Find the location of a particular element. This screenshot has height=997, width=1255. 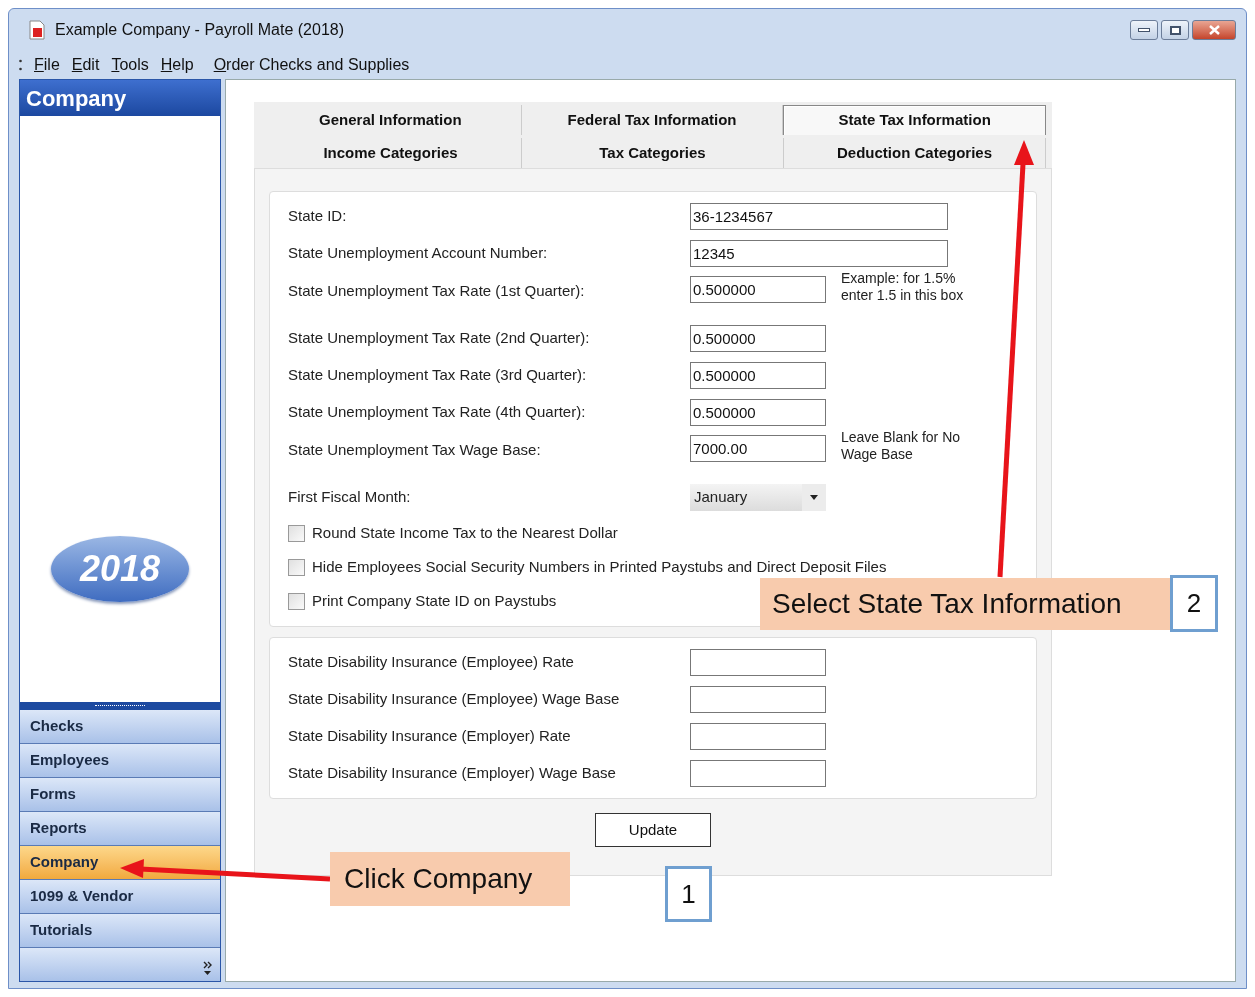

dropdown-caret-icon is located at coordinates (814, 497).